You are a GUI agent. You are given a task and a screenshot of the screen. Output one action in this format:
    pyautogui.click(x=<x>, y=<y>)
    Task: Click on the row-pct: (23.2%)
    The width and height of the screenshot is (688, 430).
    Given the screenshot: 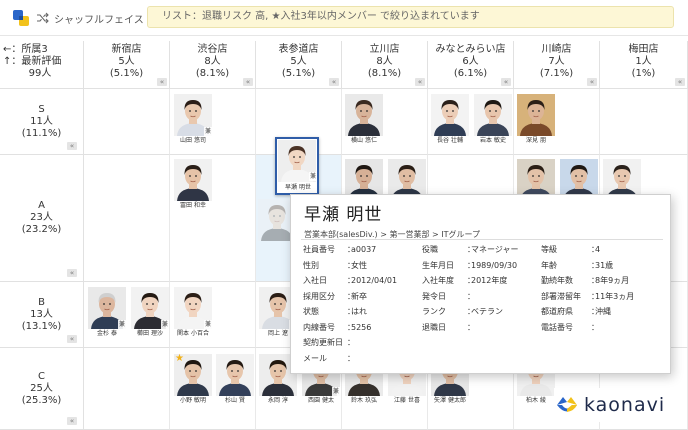 What is the action you would take?
    pyautogui.click(x=41, y=229)
    